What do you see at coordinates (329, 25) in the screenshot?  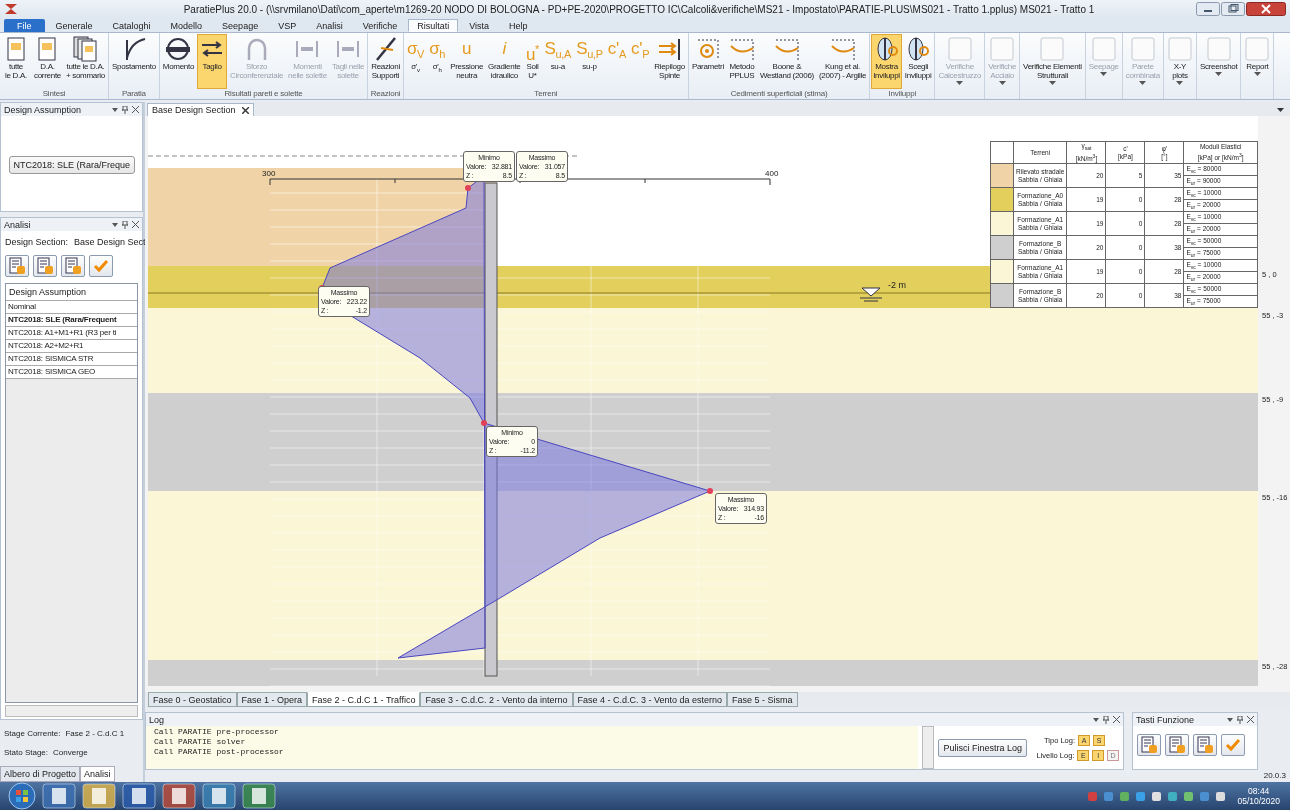 I see `ribbon-tab: Analisi` at bounding box center [329, 25].